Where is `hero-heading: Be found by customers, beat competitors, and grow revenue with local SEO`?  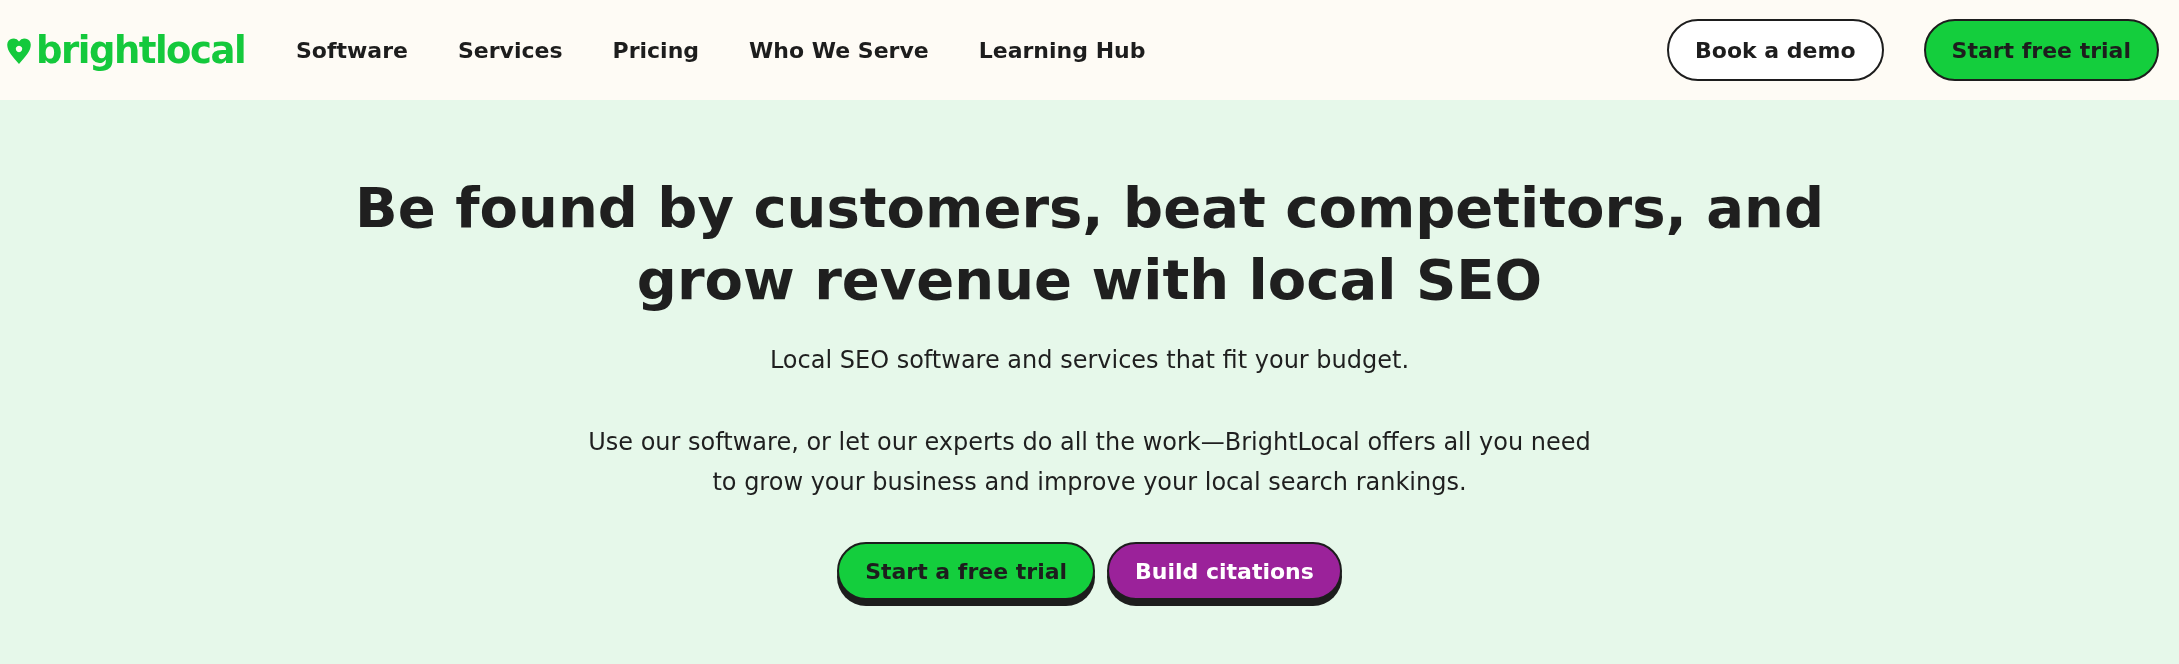 hero-heading: Be found by customers, beat competitors, and grow revenue with local SEO is located at coordinates (1089, 244).